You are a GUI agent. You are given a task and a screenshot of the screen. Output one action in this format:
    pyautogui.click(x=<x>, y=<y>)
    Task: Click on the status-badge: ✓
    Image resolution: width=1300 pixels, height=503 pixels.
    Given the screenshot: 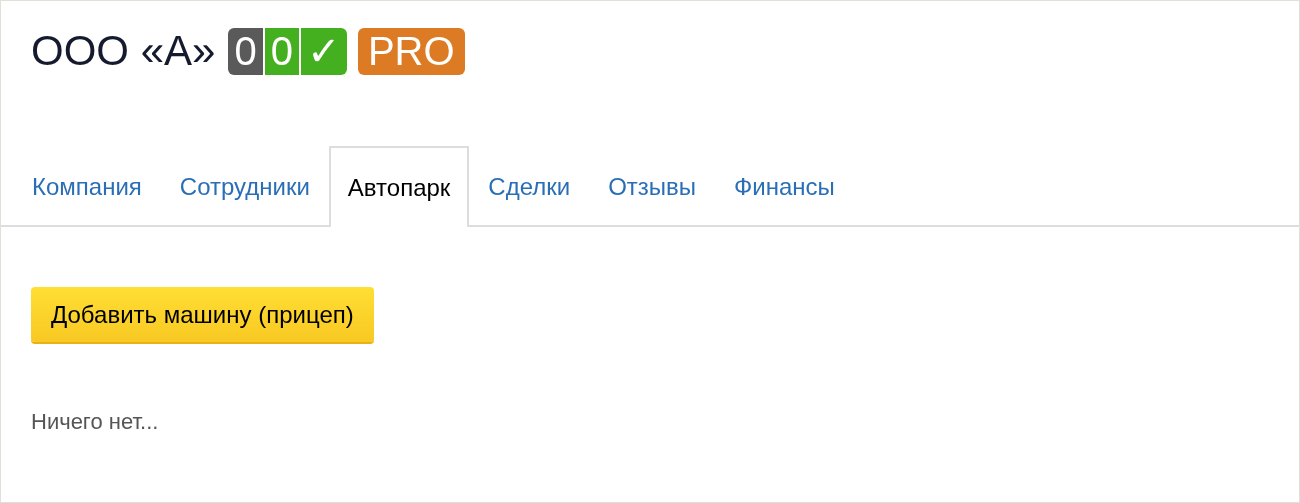 What is the action you would take?
    pyautogui.click(x=323, y=51)
    